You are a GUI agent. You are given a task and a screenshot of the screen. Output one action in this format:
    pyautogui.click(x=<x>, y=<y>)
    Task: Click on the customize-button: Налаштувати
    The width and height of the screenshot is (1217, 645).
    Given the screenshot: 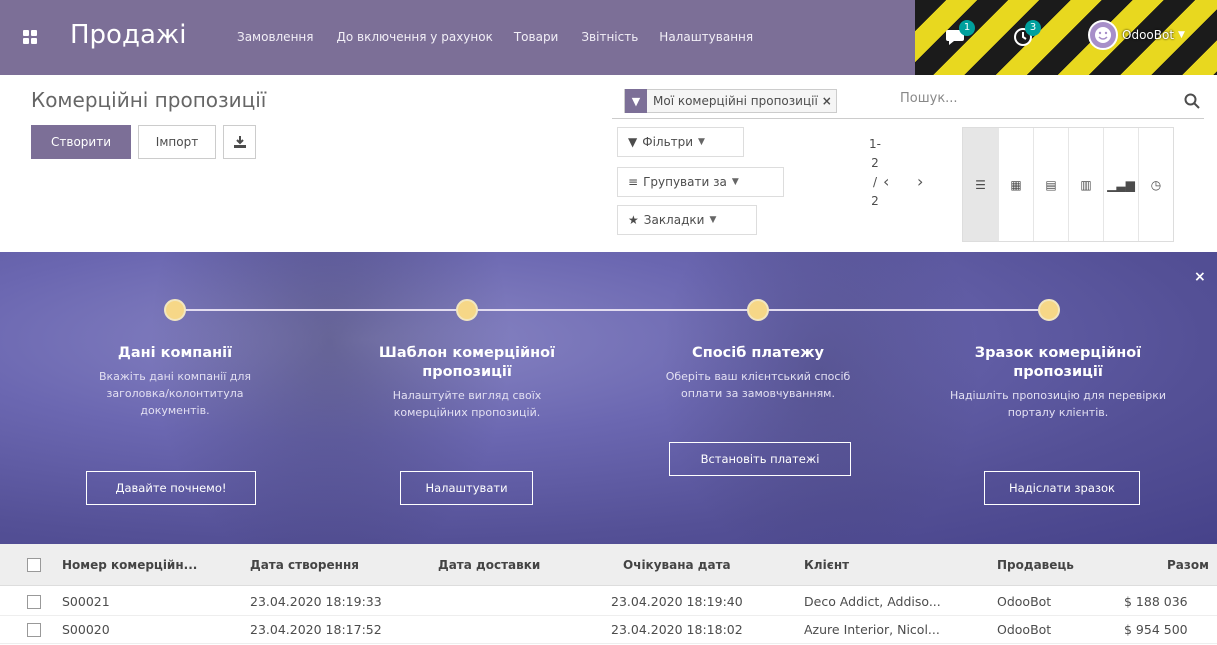 What is the action you would take?
    pyautogui.click(x=466, y=488)
    